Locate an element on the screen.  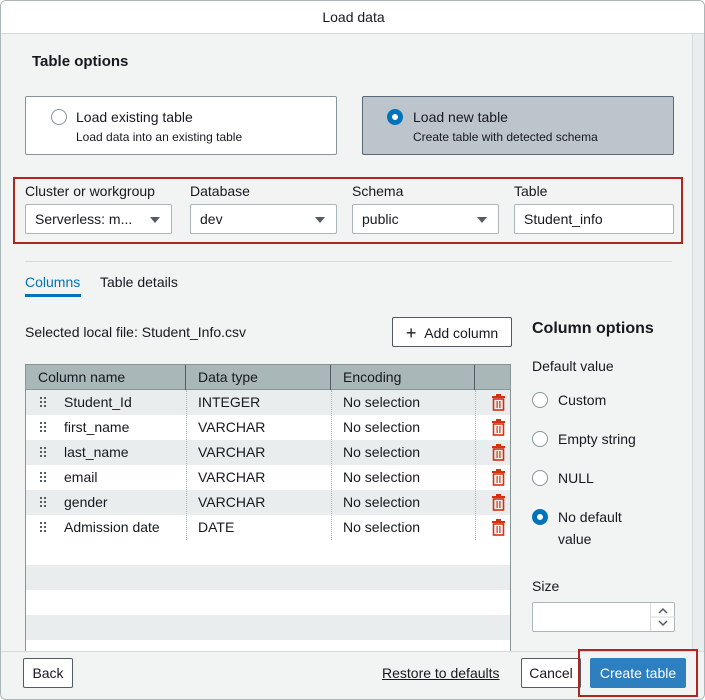
column-options-heading: Column options is located at coordinates (593, 328).